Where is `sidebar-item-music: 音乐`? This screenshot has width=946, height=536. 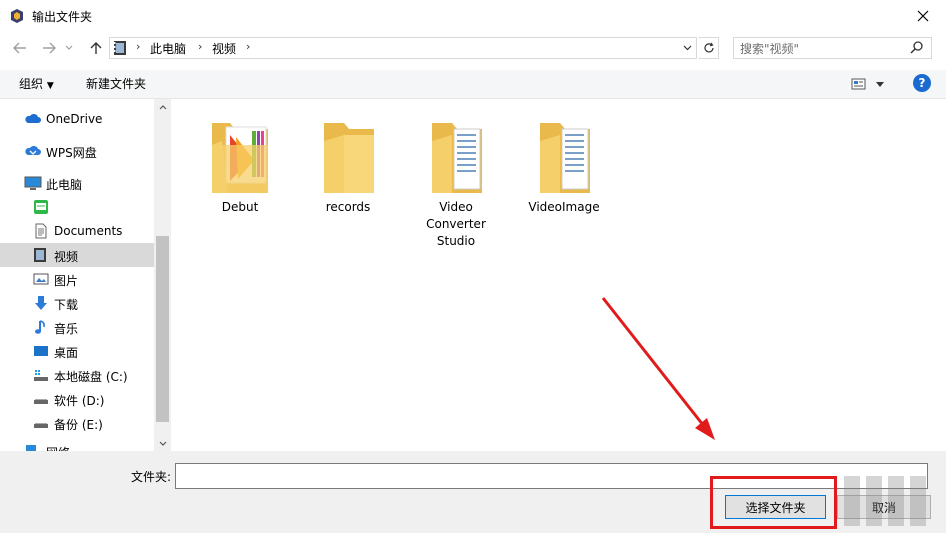 sidebar-item-music: 音乐 is located at coordinates (77, 327).